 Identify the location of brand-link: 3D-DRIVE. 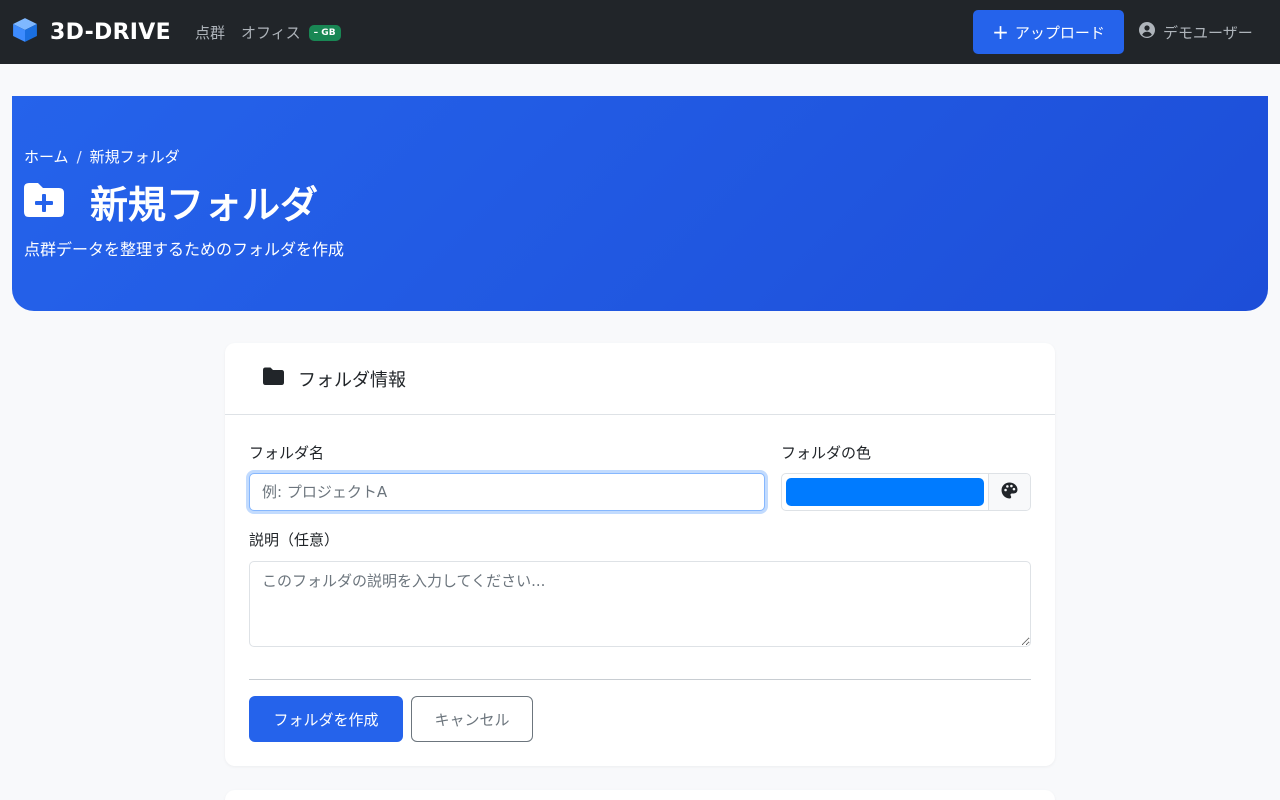
(91, 32).